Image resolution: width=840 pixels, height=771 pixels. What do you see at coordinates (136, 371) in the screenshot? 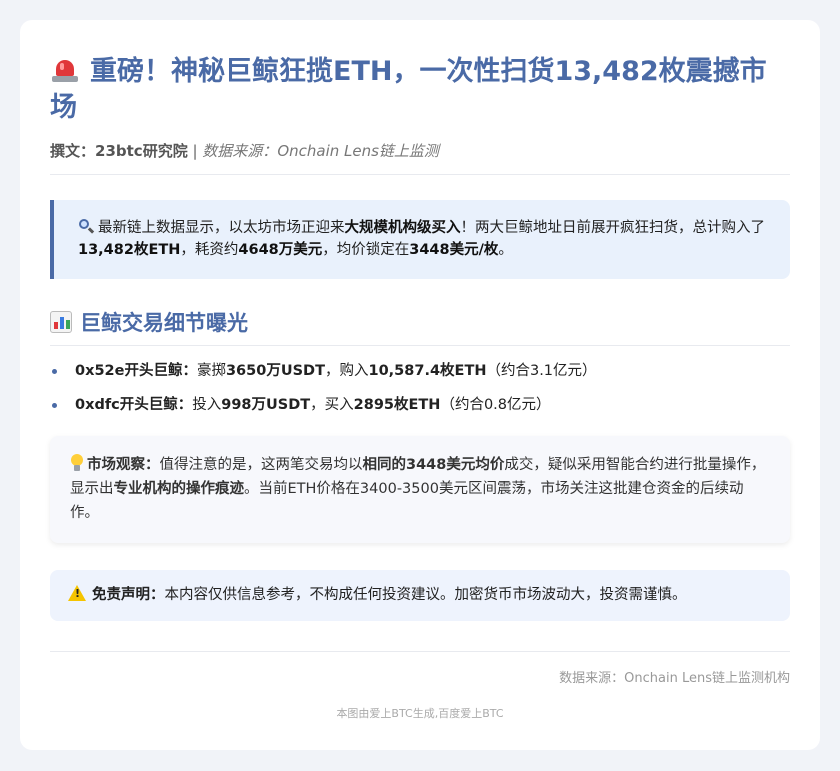
I see `emphasis-text: 0x52e开头巨鲸：` at bounding box center [136, 371].